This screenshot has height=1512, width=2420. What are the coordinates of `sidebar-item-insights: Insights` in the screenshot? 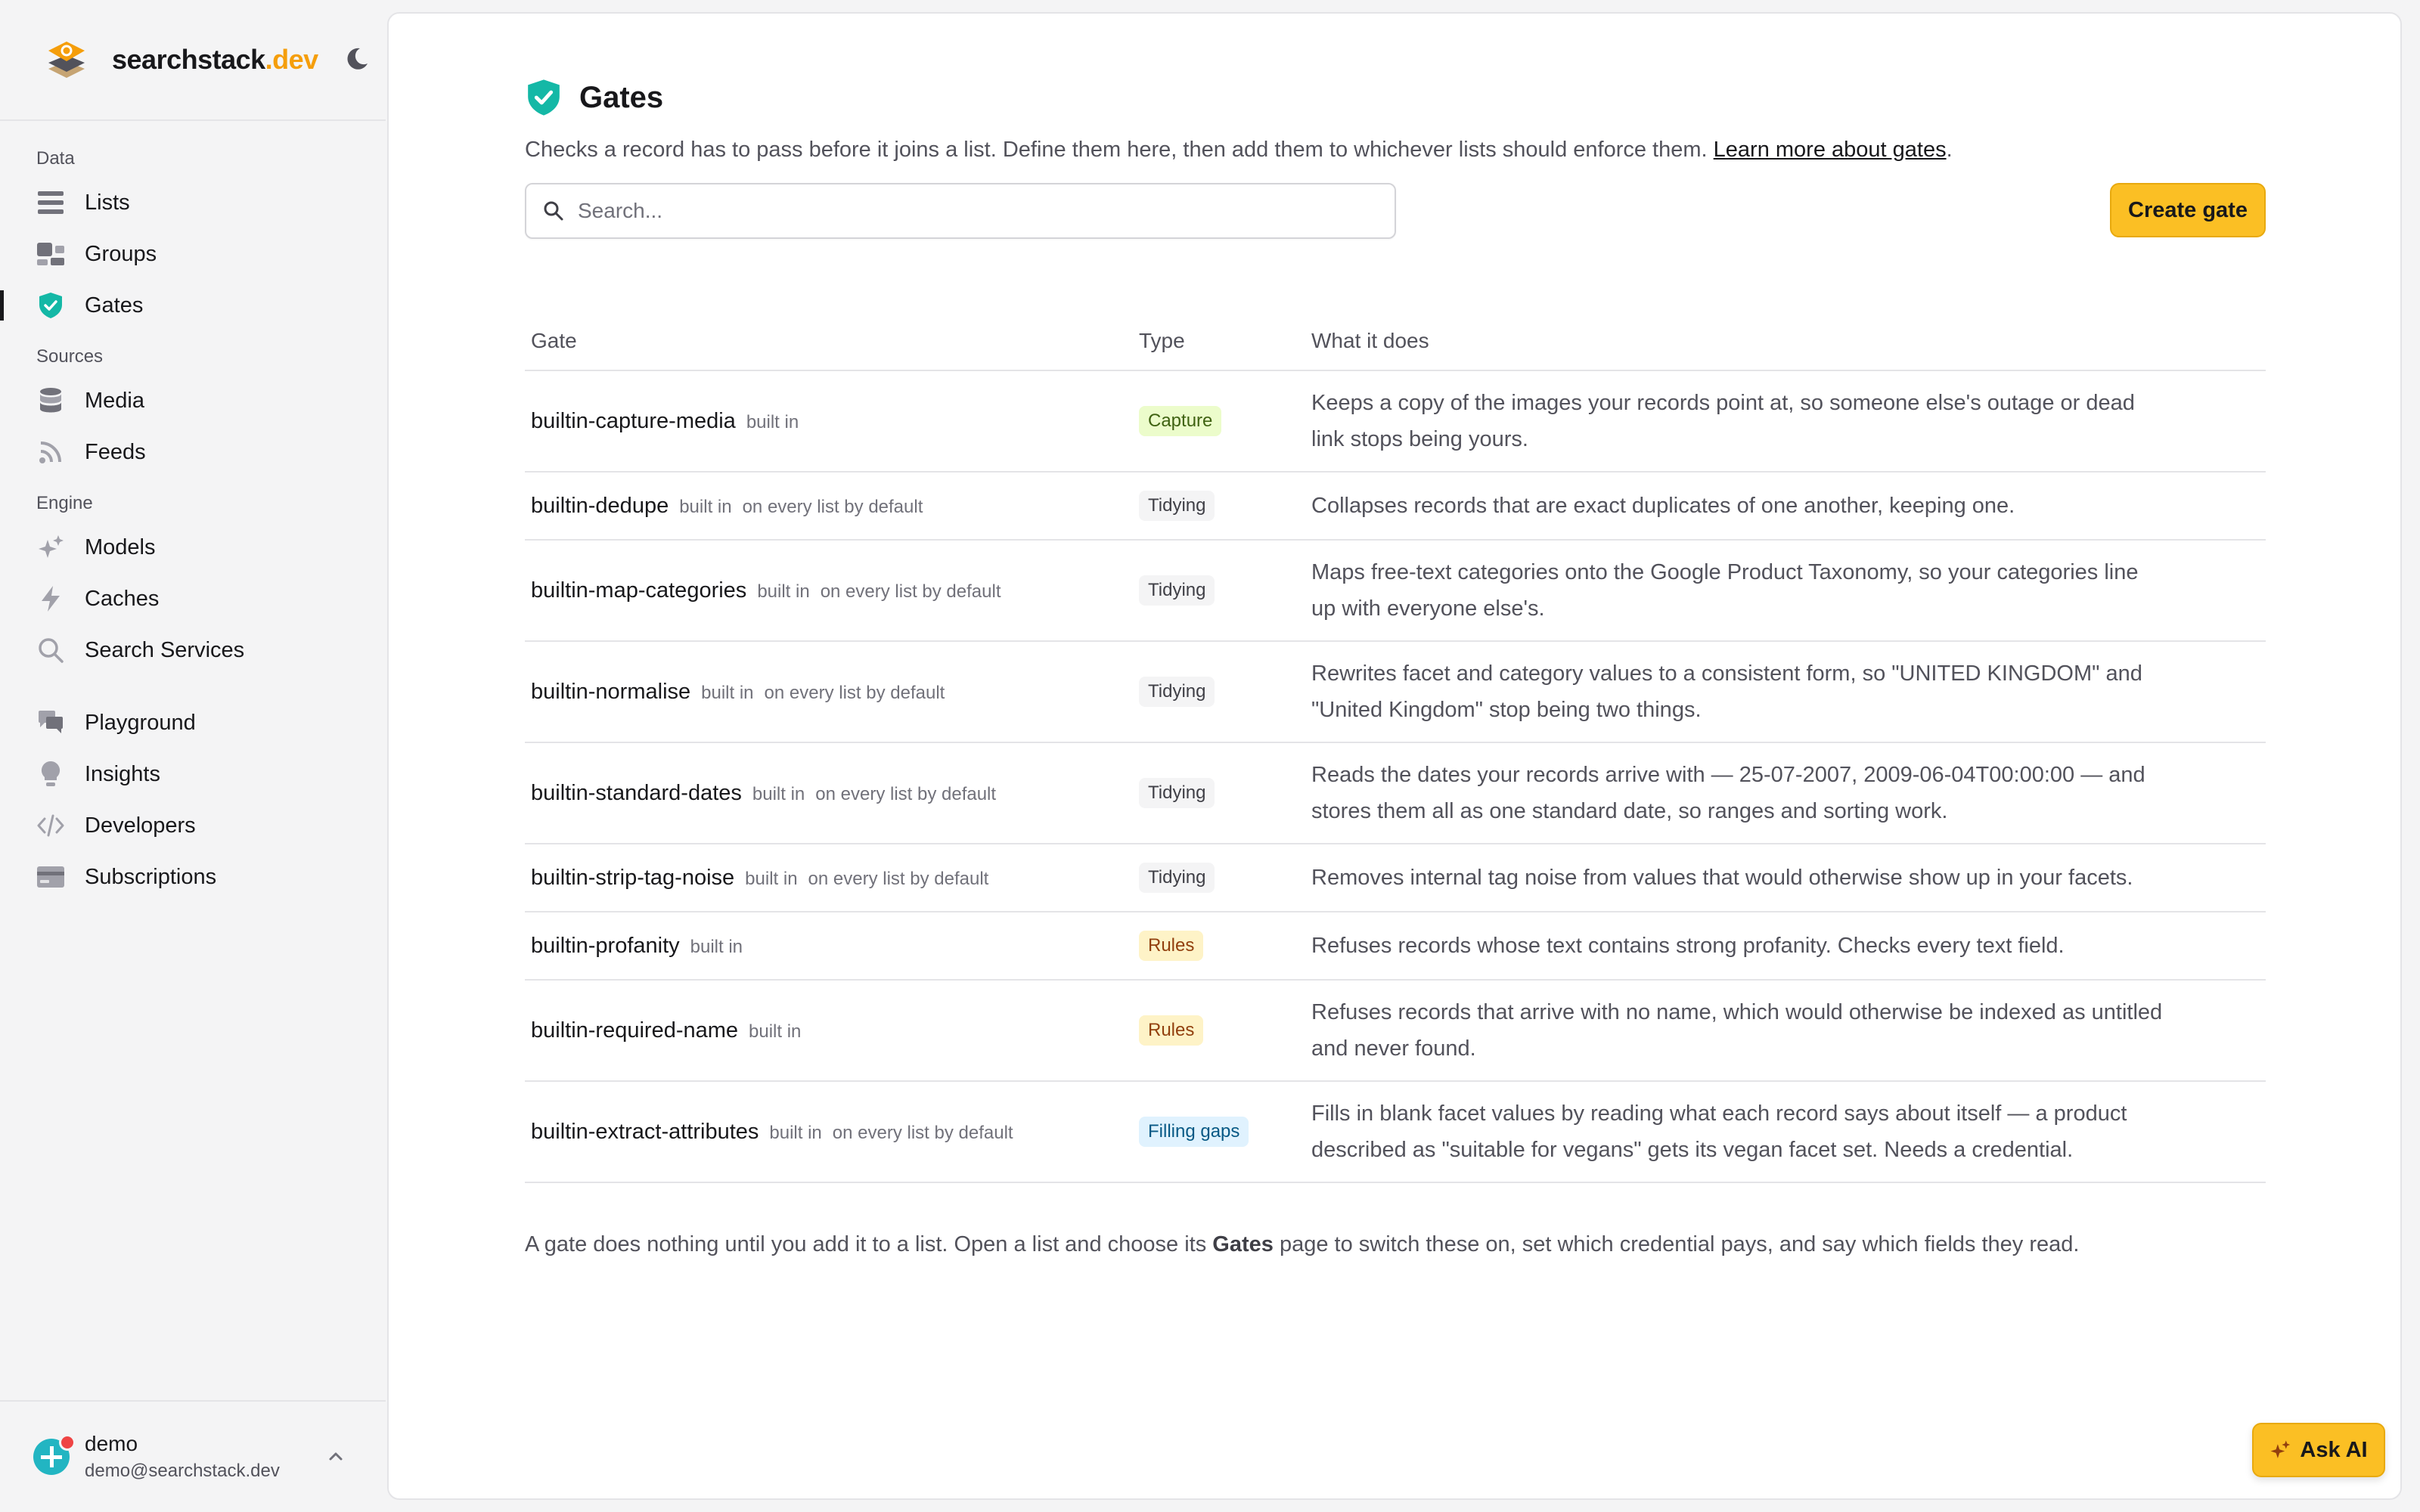 It's located at (193, 774).